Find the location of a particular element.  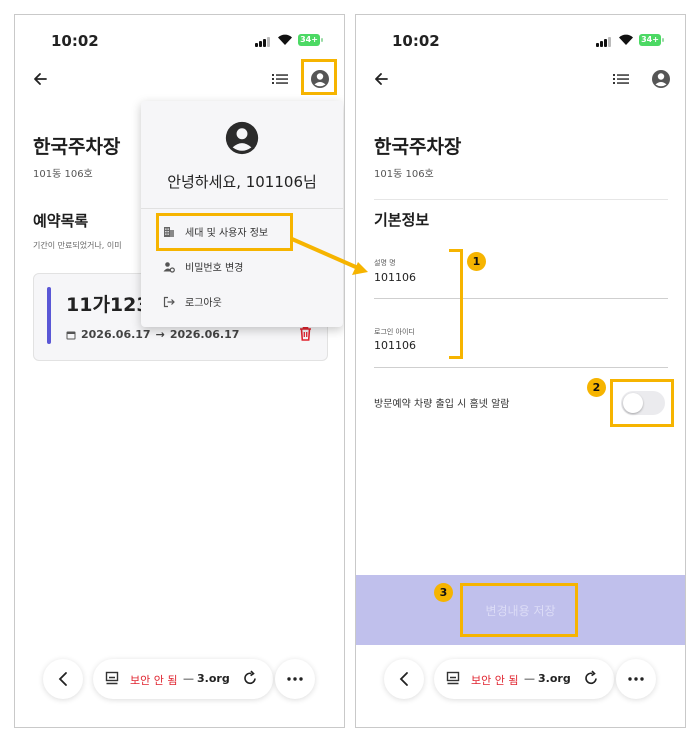

date-arrow: → is located at coordinates (160, 334).